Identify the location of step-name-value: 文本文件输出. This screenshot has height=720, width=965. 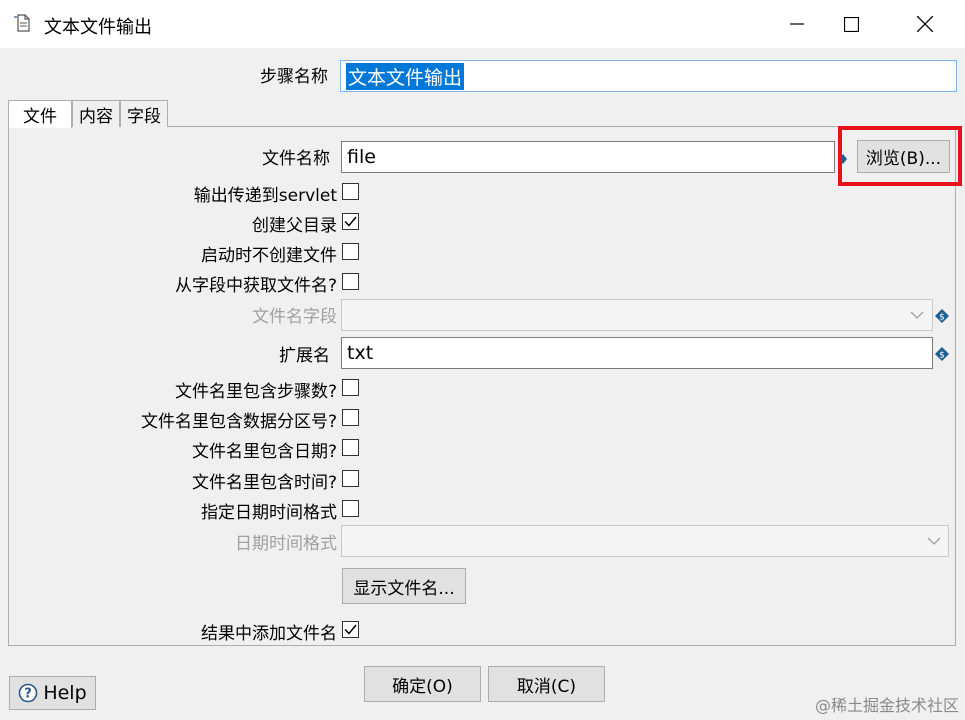
(405, 76).